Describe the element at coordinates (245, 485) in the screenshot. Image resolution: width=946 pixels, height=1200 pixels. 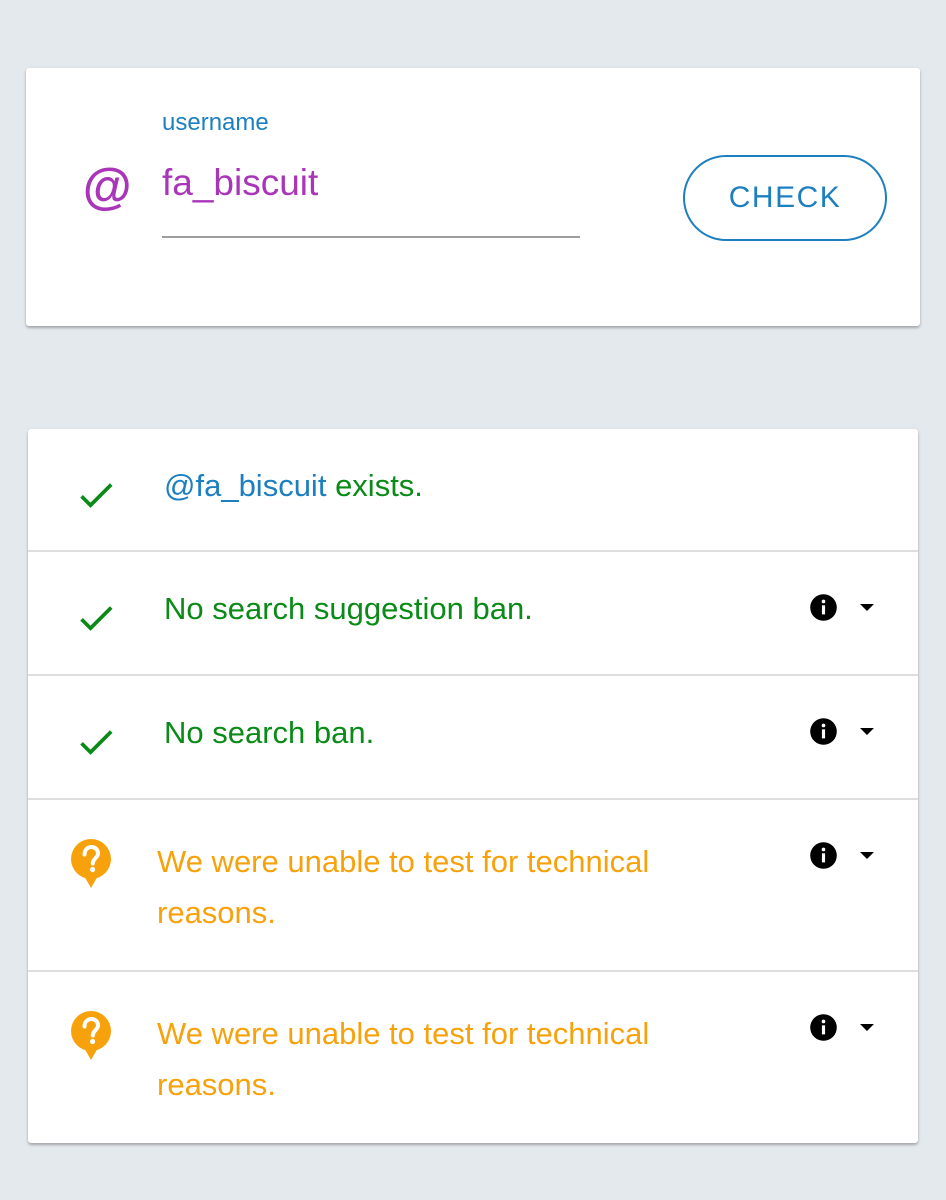
I see `username-handle: @fa_biscuit` at that location.